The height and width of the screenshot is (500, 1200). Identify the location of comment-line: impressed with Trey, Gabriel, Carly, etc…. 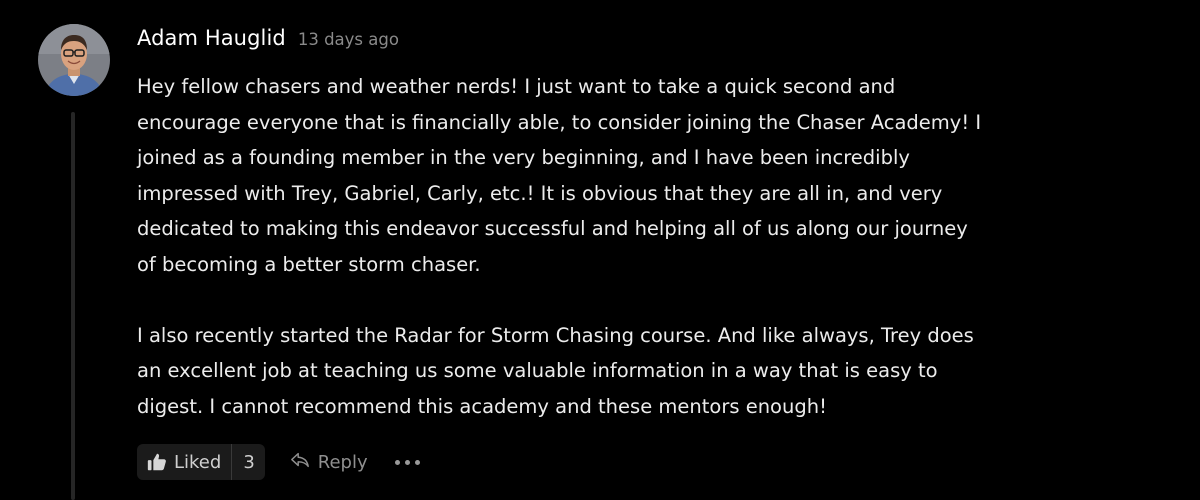
(540, 193).